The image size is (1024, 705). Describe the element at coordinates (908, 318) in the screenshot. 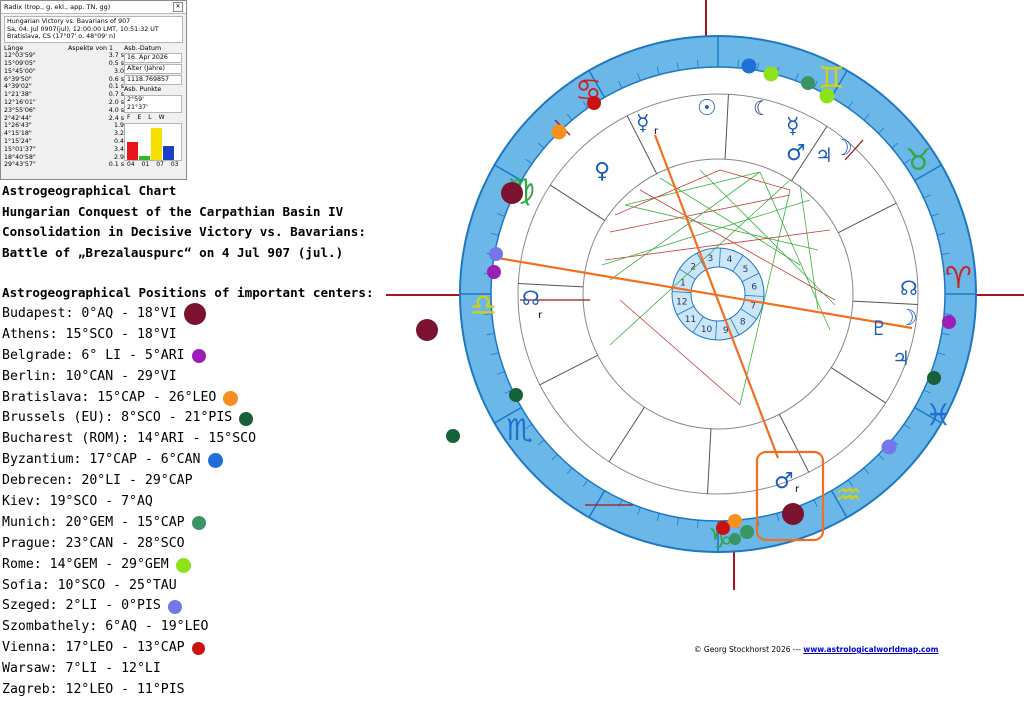

I see `moon-glyph-3: ☽` at that location.